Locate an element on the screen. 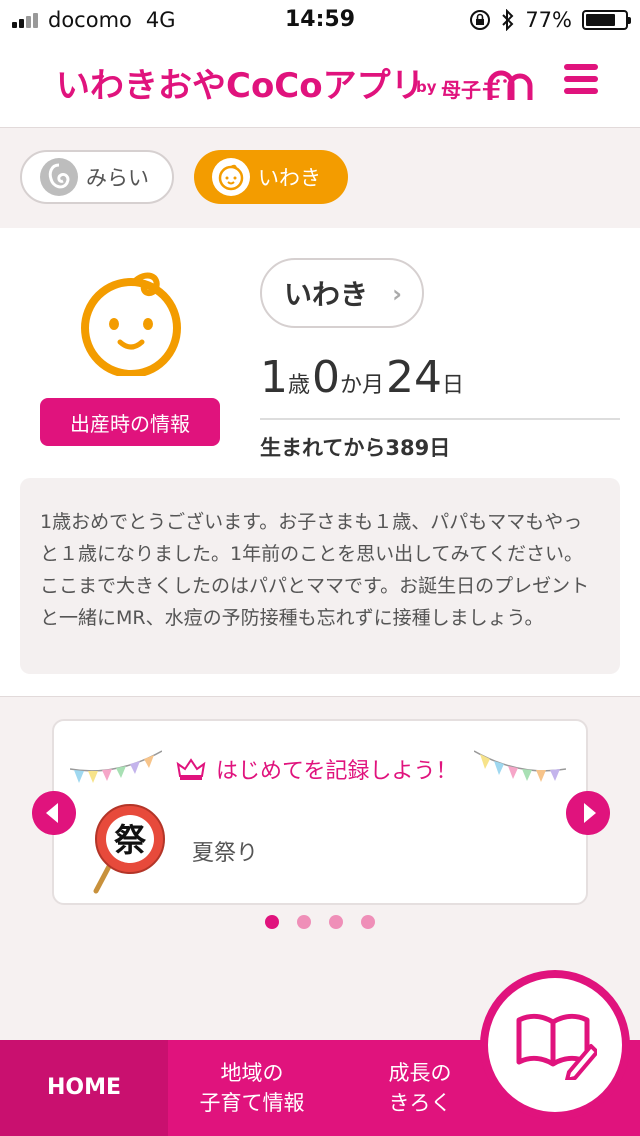 The width and height of the screenshot is (640, 1136). child-age: 1 歳 0 か月 24 日 is located at coordinates (363, 377).